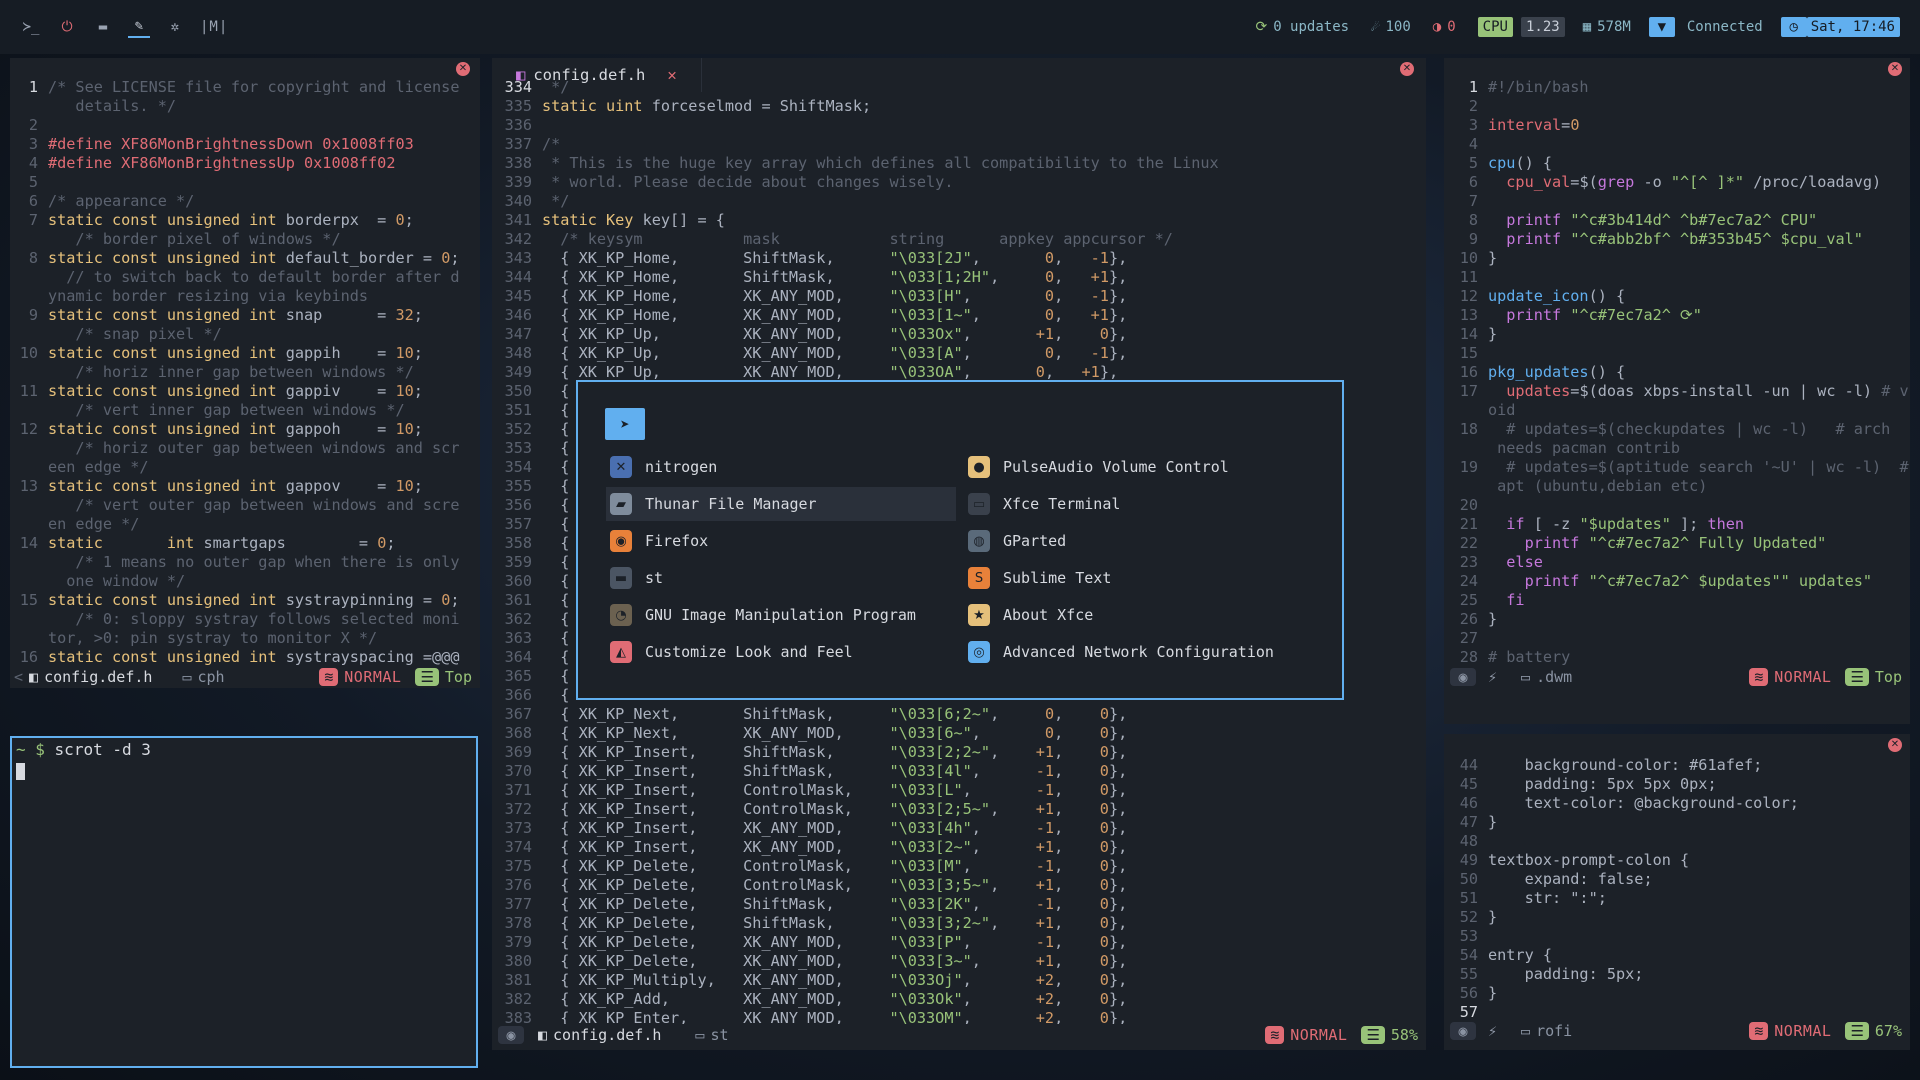 Image resolution: width=1920 pixels, height=1080 pixels. I want to click on launcher-item: ◉ Firefox, so click(781, 541).